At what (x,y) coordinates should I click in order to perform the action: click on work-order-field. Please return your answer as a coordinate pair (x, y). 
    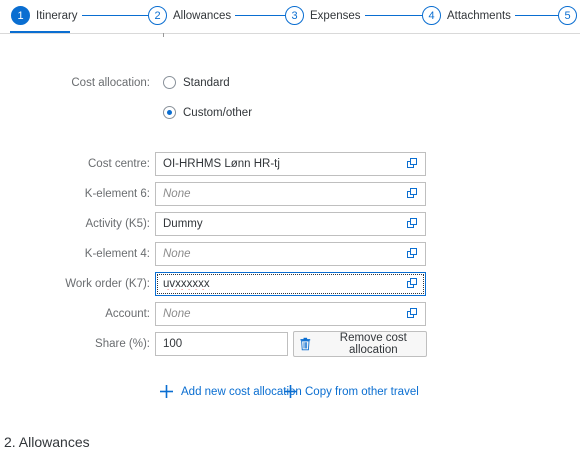
    Looking at the image, I should click on (290, 284).